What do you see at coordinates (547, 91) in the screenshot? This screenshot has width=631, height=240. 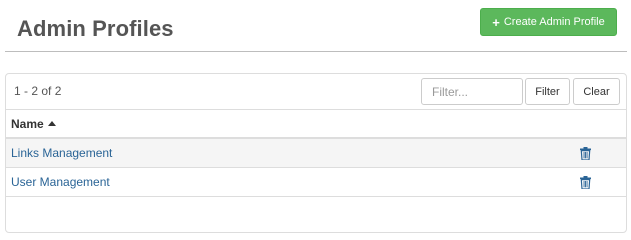 I see `filter-button: Filter` at bounding box center [547, 91].